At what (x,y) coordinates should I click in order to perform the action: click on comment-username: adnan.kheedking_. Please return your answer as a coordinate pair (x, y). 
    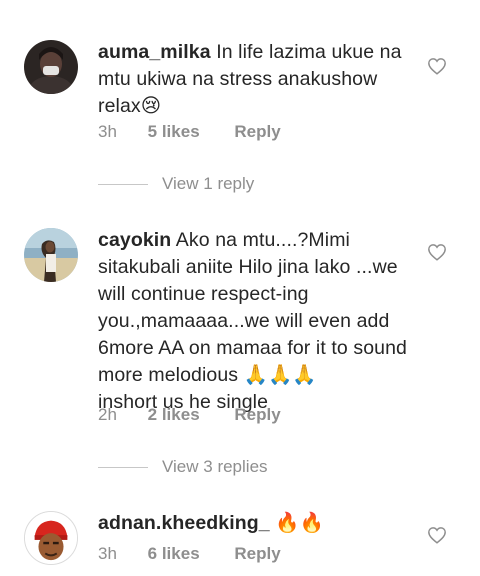
    Looking at the image, I should click on (184, 523).